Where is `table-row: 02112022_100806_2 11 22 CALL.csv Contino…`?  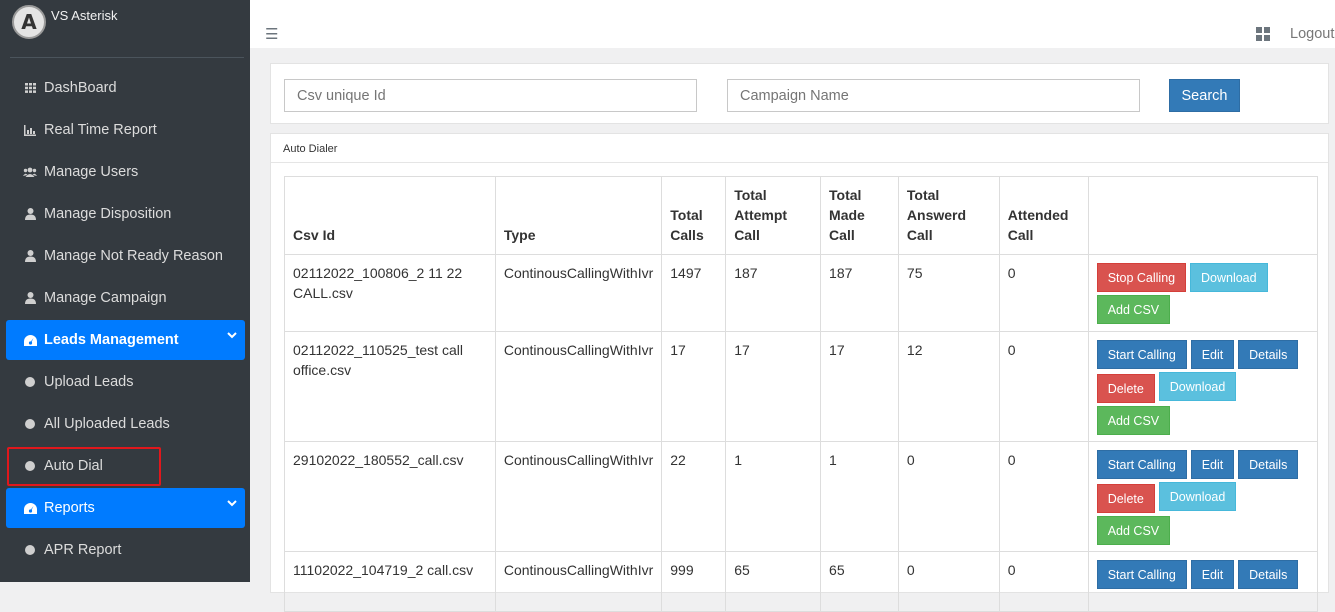 table-row: 02112022_100806_2 11 22 CALL.csv Contino… is located at coordinates (801, 293).